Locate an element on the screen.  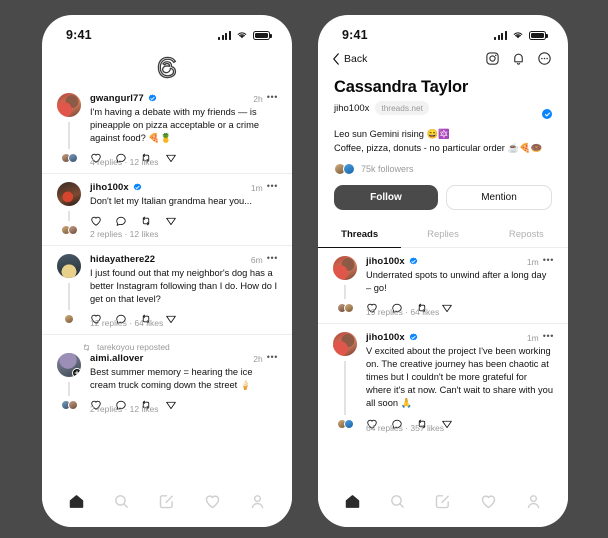
repost-header: tarekoyou reposted is located at coordinates (167, 344).